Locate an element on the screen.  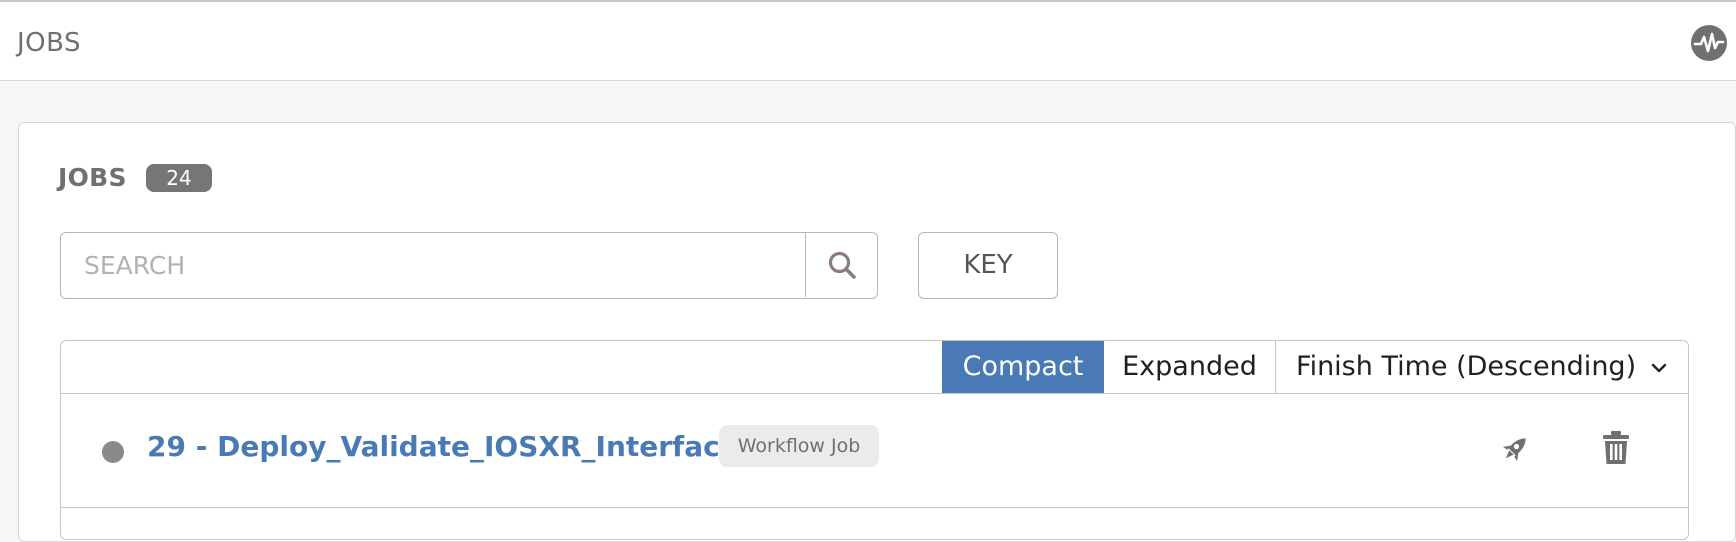
view-toggle-expanded: Expanded is located at coordinates (1190, 367).